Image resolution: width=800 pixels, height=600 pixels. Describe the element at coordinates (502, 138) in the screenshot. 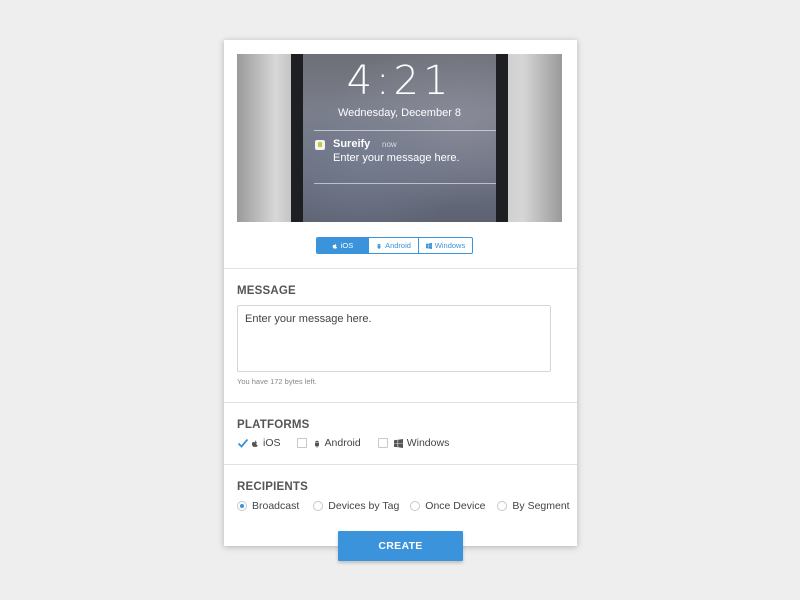

I see `phone-frame-right` at that location.